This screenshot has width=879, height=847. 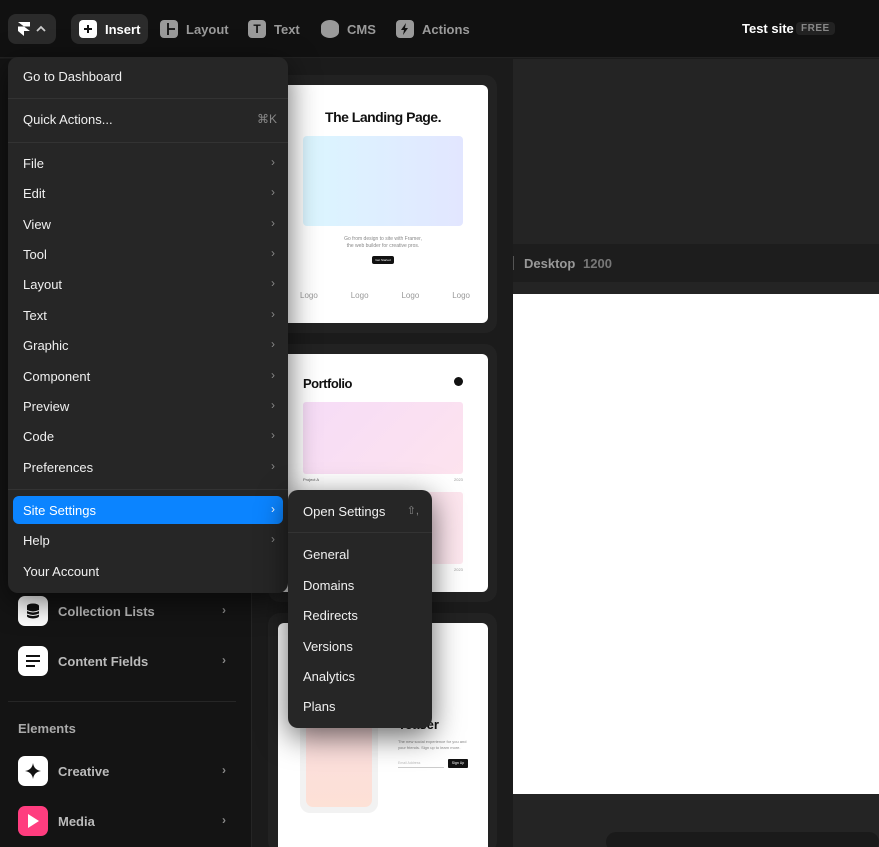 I want to click on menu-item-preview: Preview ›, so click(x=148, y=406).